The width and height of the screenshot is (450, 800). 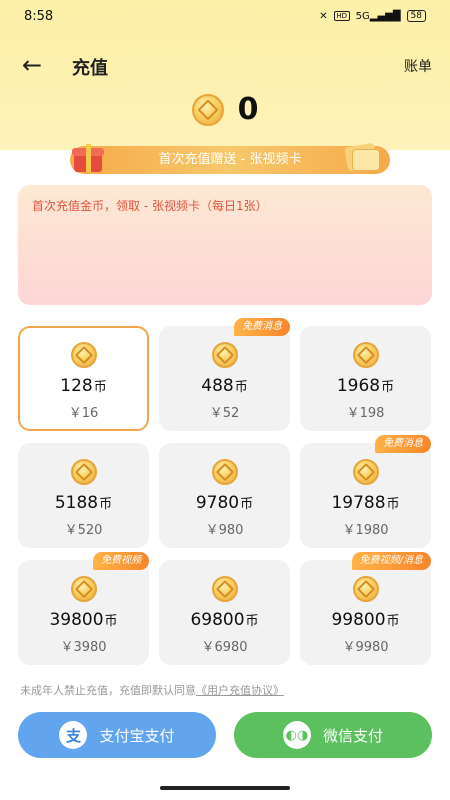 What do you see at coordinates (225, 16) in the screenshot?
I see `status-bar: 8:58 ✕ HD 5G▂▄▆█ 58` at bounding box center [225, 16].